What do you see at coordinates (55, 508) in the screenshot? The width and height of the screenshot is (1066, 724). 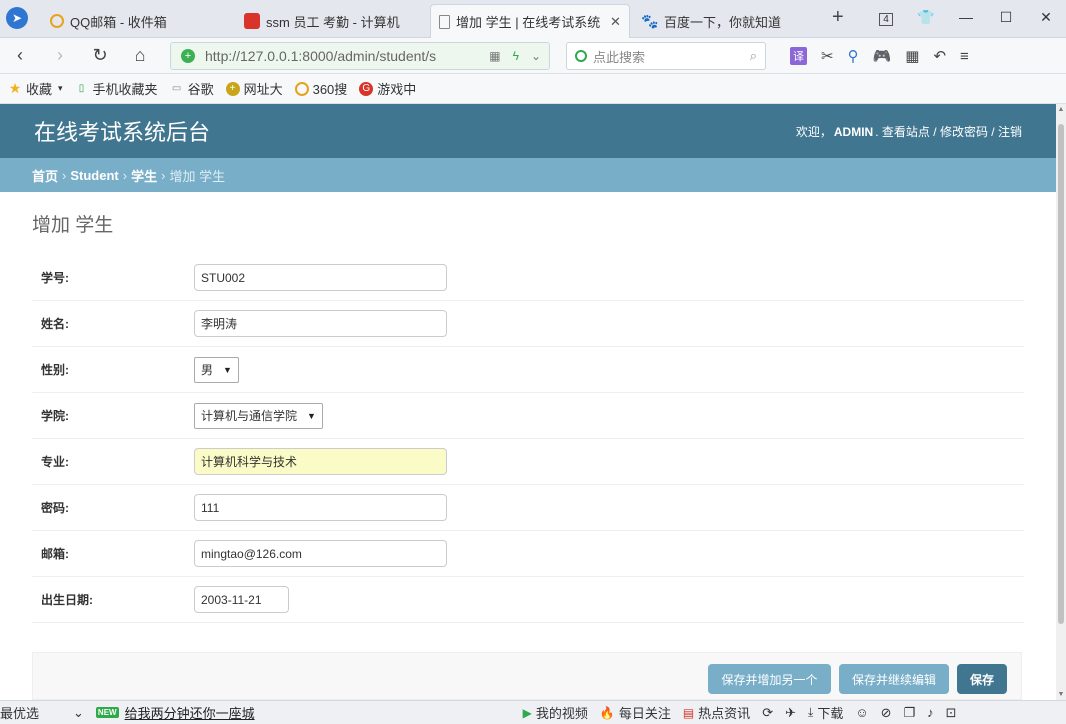 I see `password-label: 密码:` at bounding box center [55, 508].